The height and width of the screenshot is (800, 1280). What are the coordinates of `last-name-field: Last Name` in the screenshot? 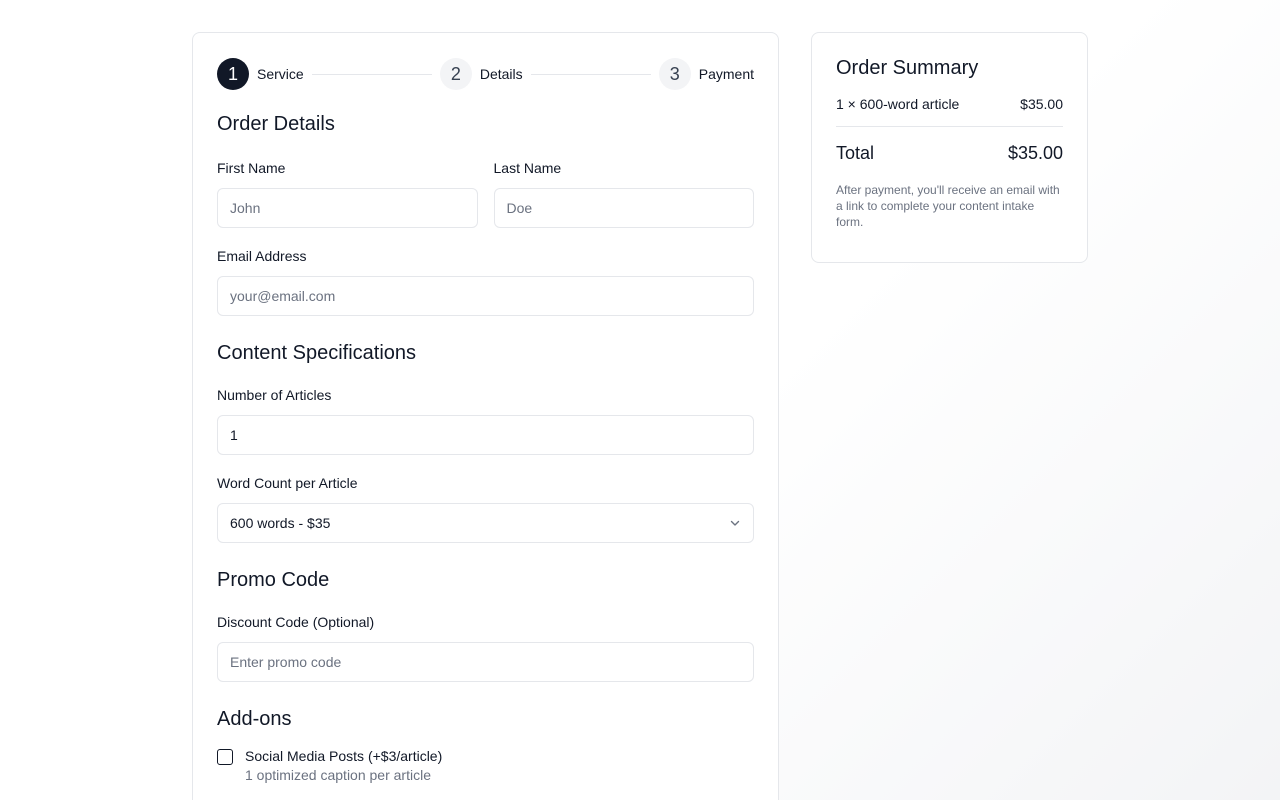 It's located at (623, 193).